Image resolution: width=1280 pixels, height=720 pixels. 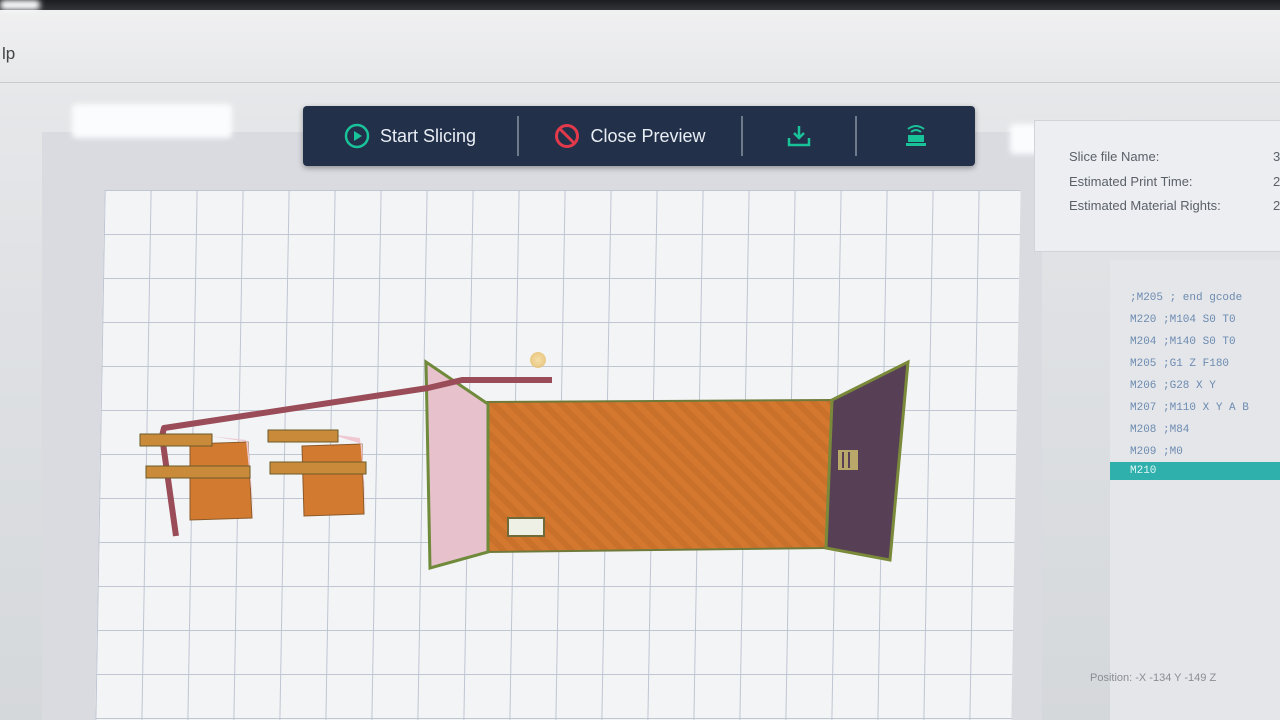 I want to click on window-opening, so click(x=526, y=527).